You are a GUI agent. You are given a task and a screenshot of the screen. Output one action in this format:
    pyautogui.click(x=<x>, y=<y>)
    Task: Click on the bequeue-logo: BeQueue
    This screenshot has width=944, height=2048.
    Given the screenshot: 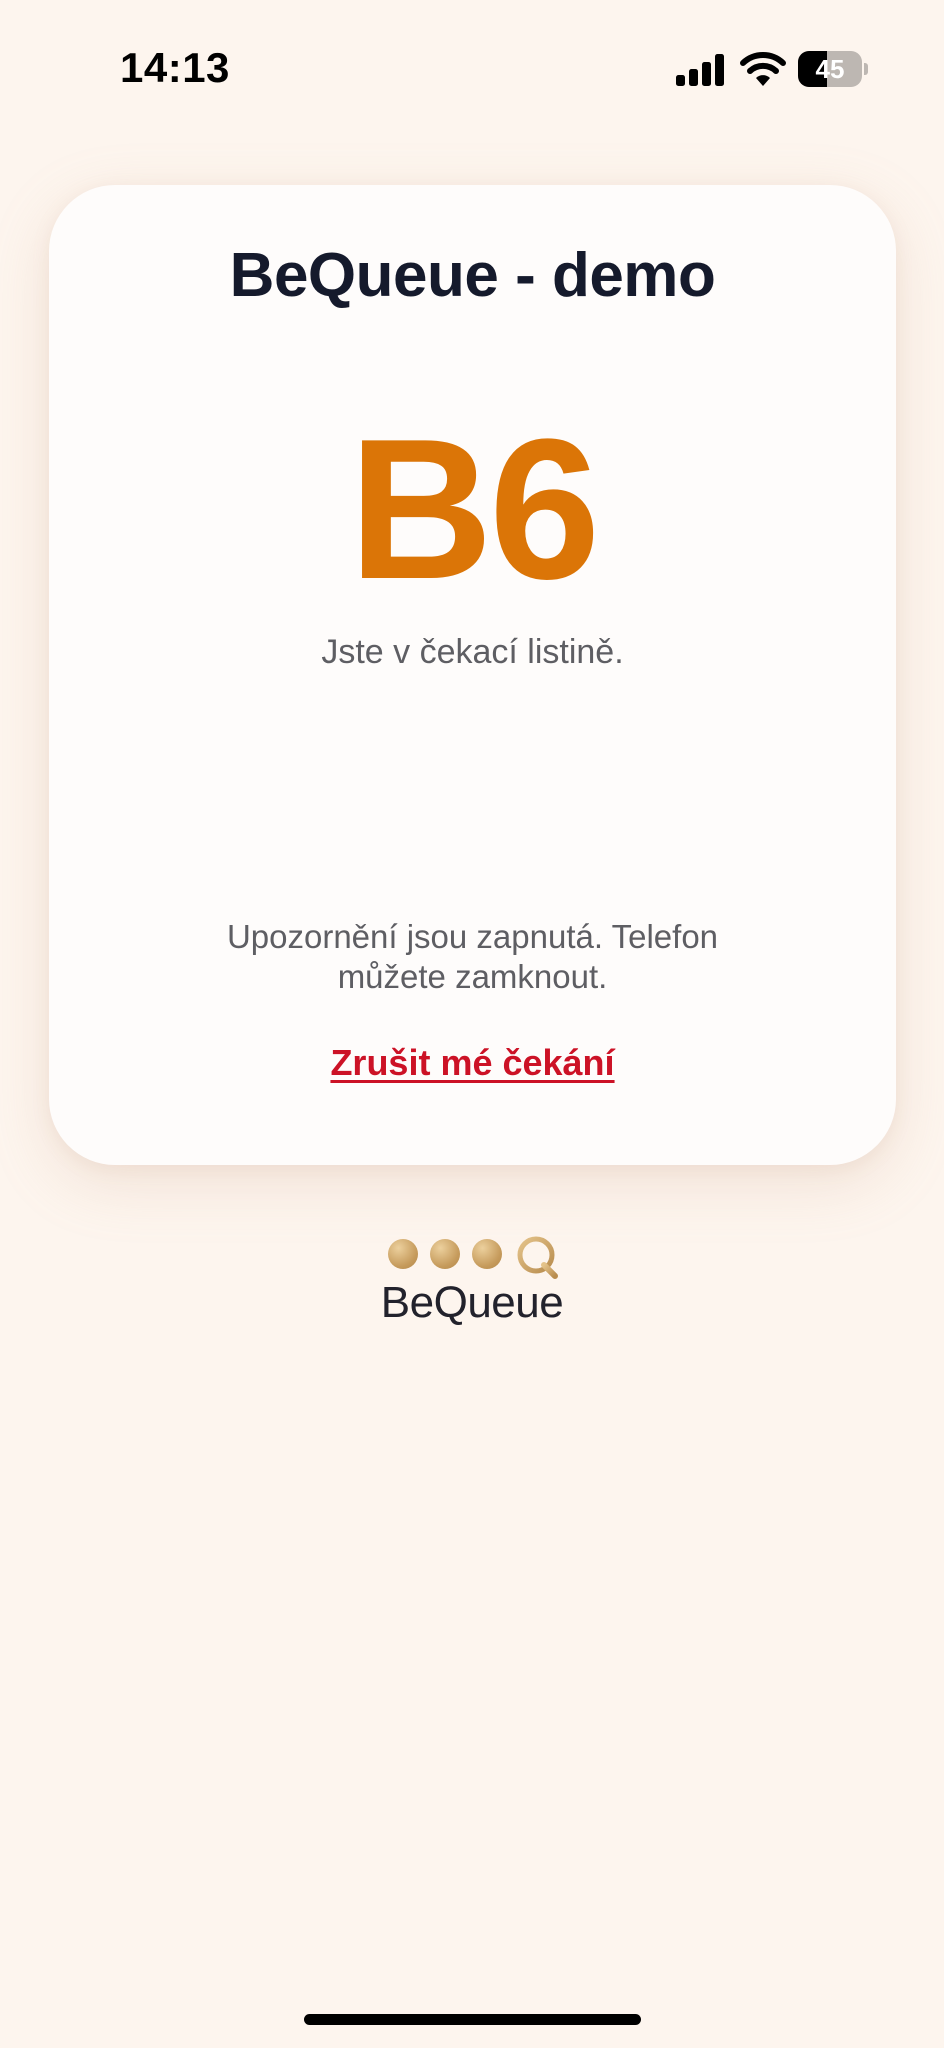 What is the action you would take?
    pyautogui.click(x=472, y=1283)
    